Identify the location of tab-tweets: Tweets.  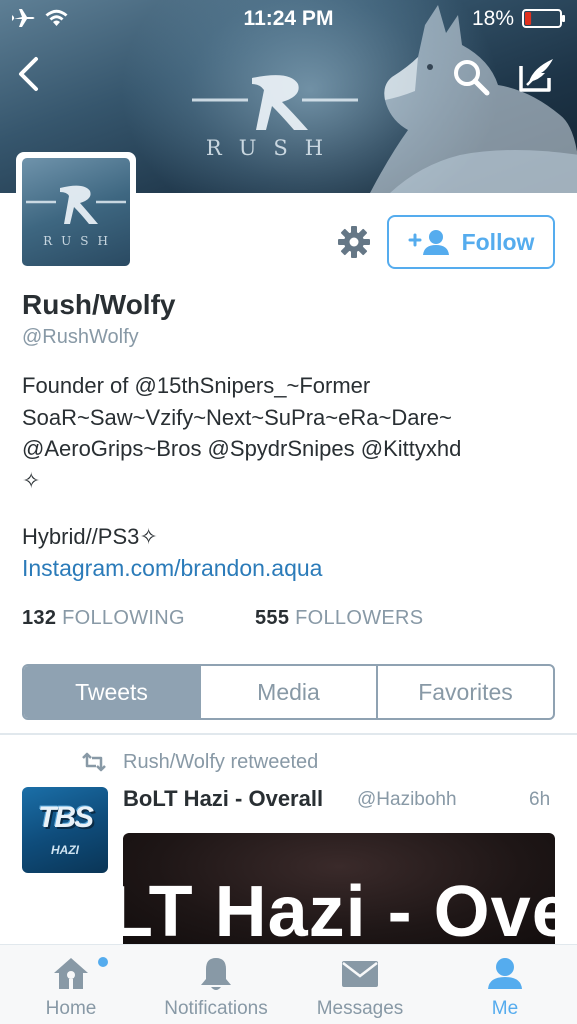
(111, 692).